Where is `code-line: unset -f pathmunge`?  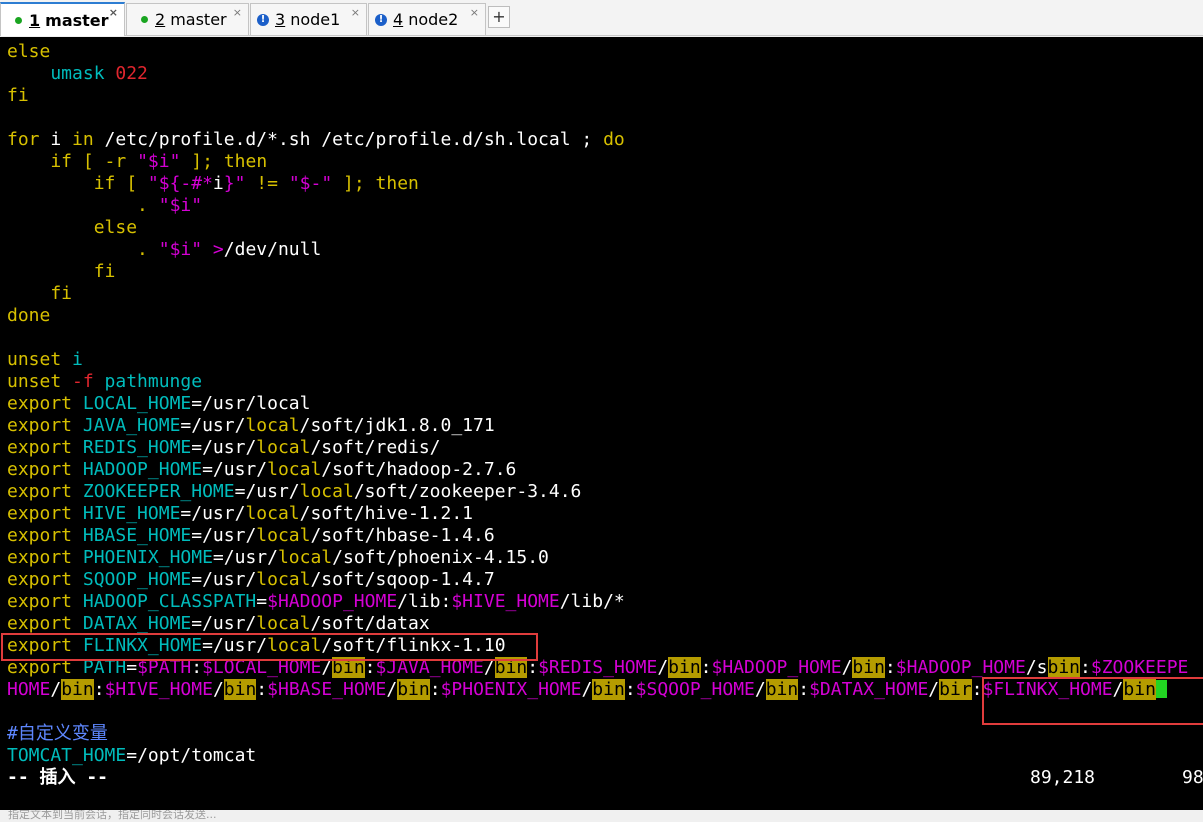
code-line: unset -f pathmunge is located at coordinates (105, 381).